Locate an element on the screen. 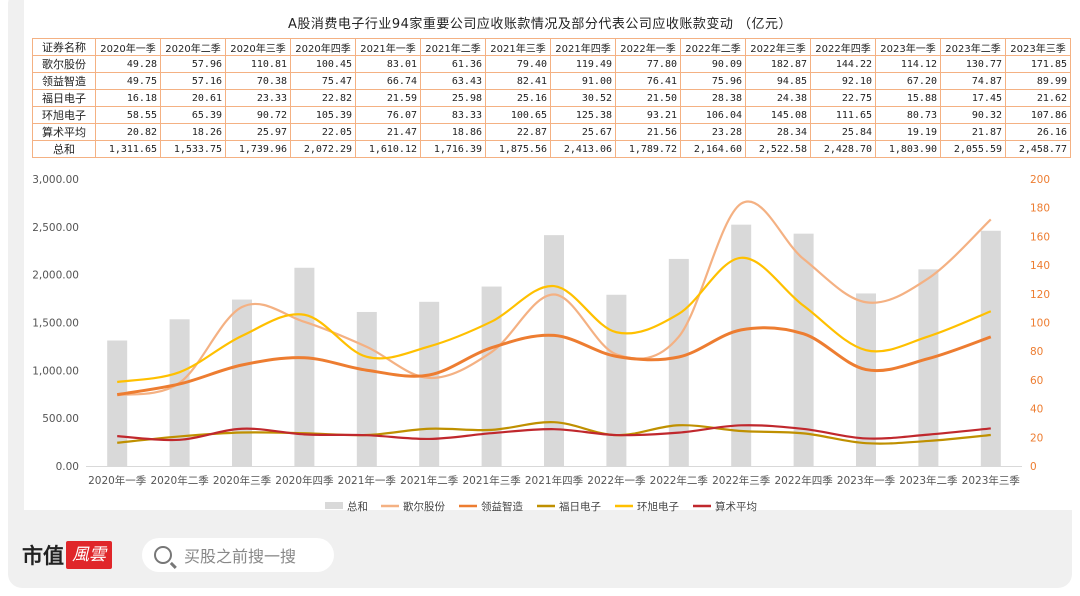  search-icon is located at coordinates (163, 555).